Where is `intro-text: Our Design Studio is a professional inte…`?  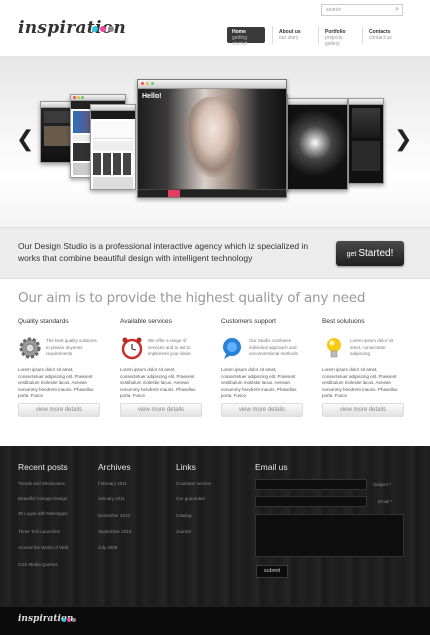
intro-text: Our Design Studio is a professional inte… is located at coordinates (163, 252).